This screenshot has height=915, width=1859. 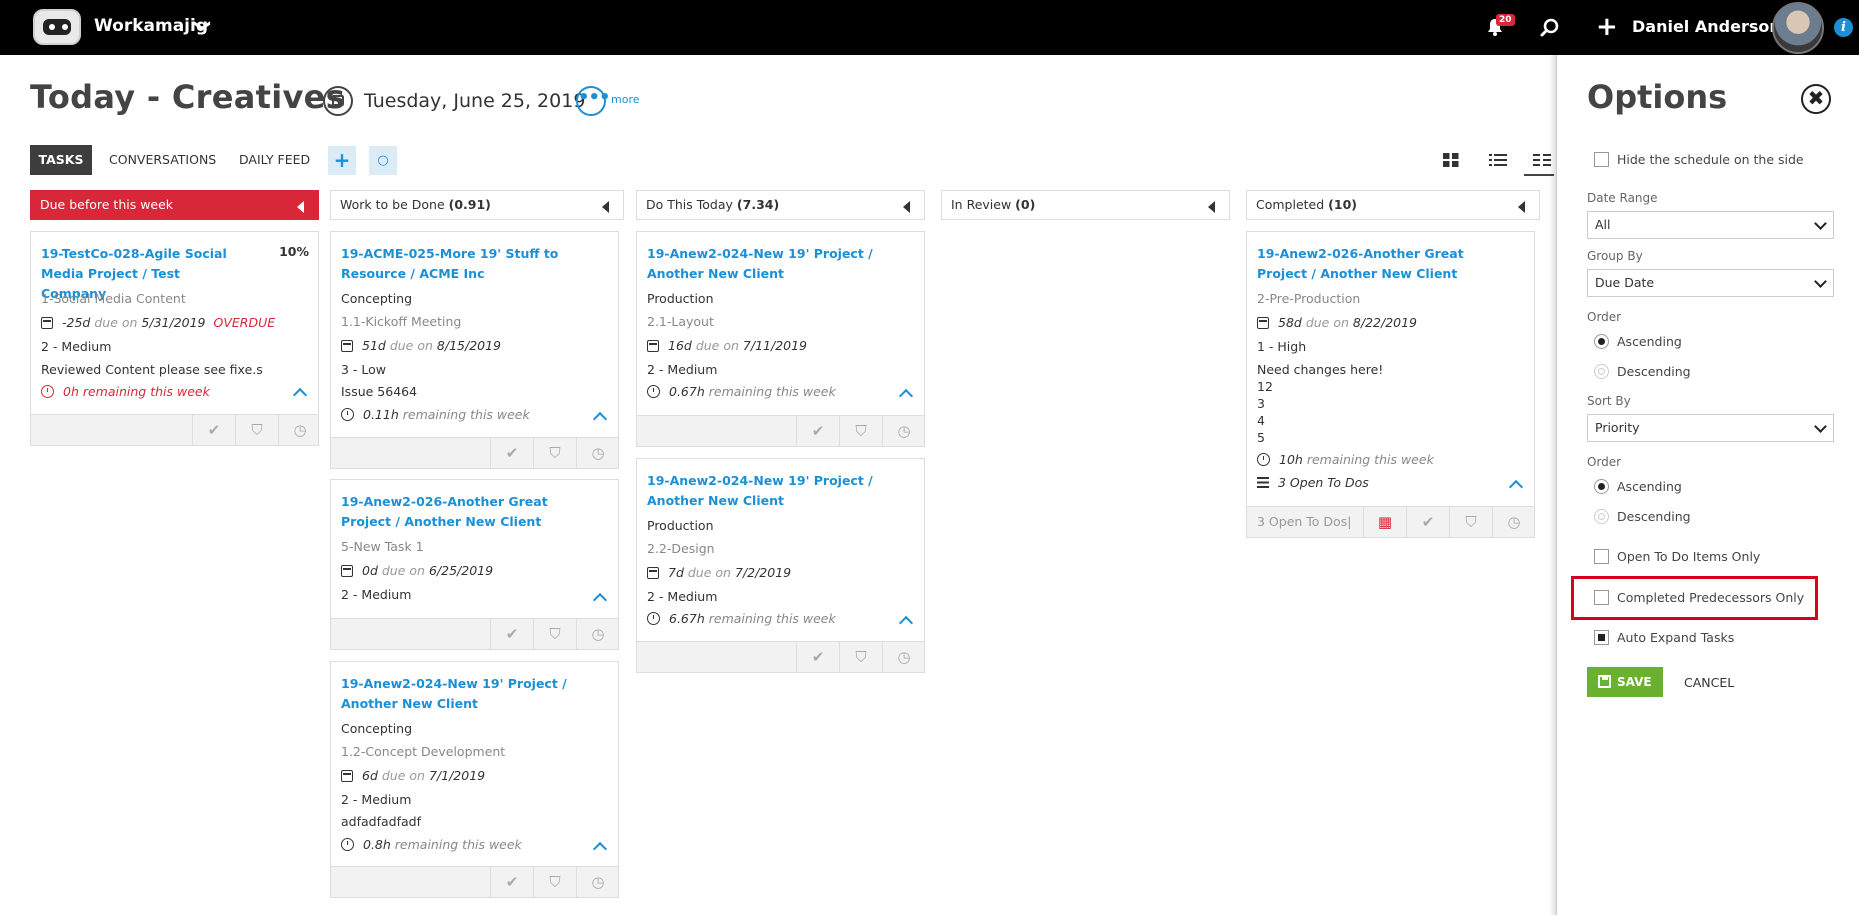 What do you see at coordinates (1601, 637) in the screenshot?
I see `auto-expand-checkbox` at bounding box center [1601, 637].